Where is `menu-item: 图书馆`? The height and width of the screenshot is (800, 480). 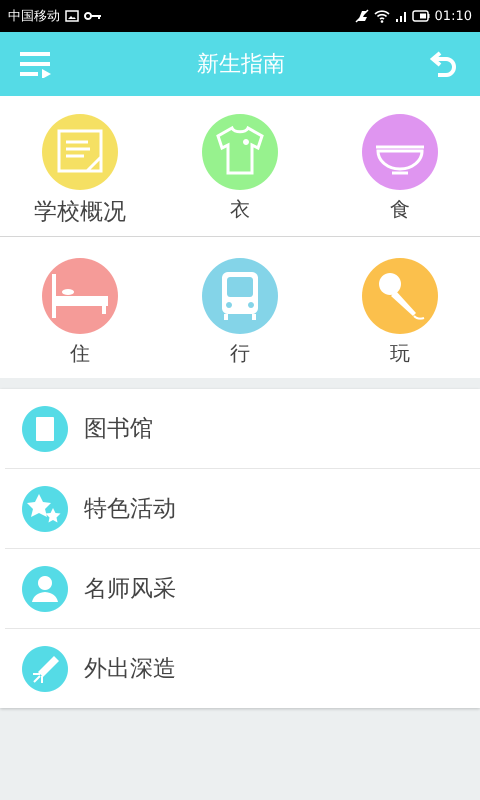 menu-item: 图书馆 is located at coordinates (242, 429).